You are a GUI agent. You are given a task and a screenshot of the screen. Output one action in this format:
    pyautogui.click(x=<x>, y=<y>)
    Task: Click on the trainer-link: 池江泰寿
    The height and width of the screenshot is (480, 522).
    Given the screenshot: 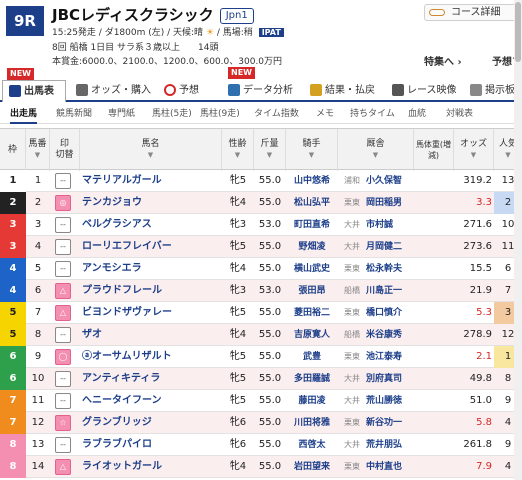 What is the action you would take?
    pyautogui.click(x=389, y=357)
    